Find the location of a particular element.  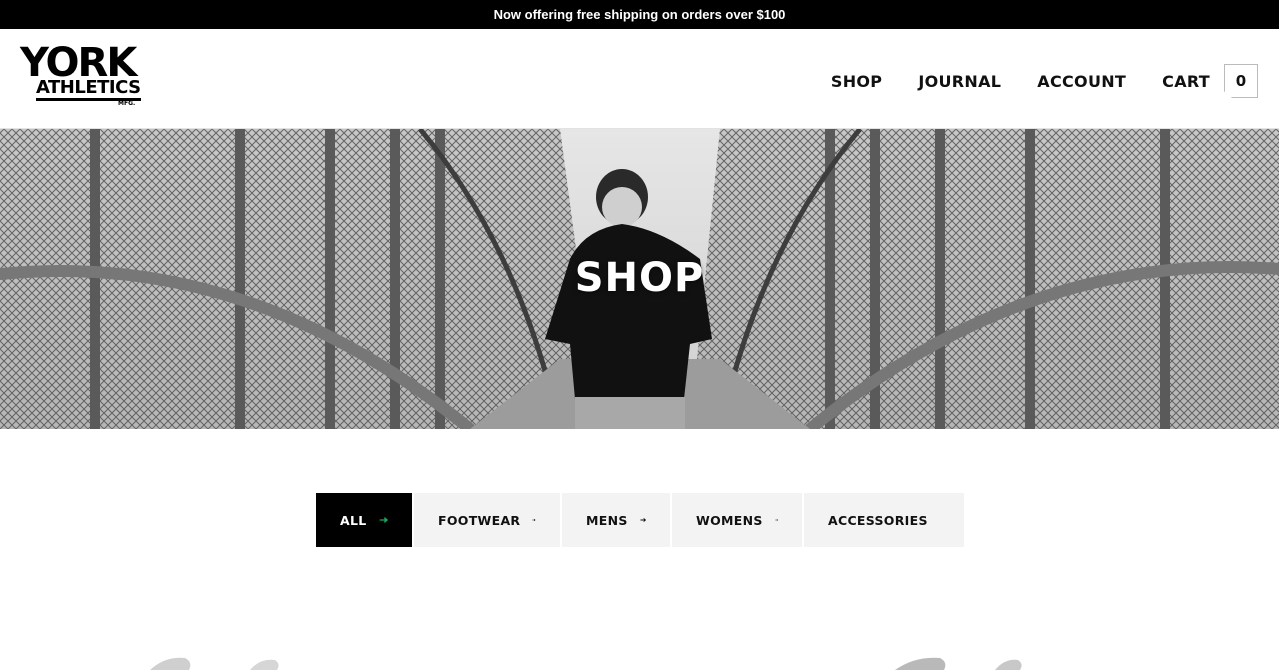

filter-label: ALL is located at coordinates (353, 520).